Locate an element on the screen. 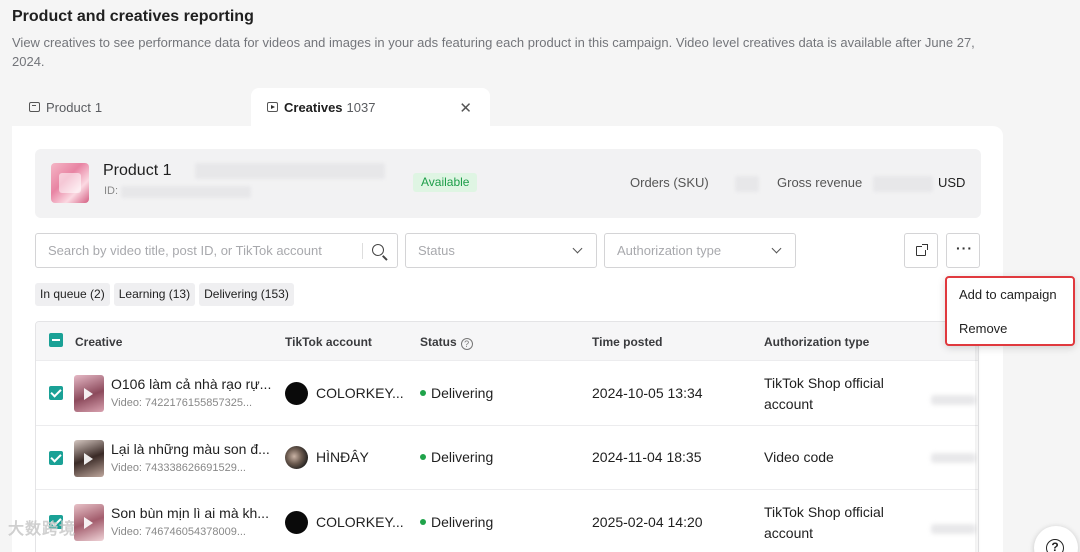  time-posted: 2024-11-04 18:35 is located at coordinates (647, 457).